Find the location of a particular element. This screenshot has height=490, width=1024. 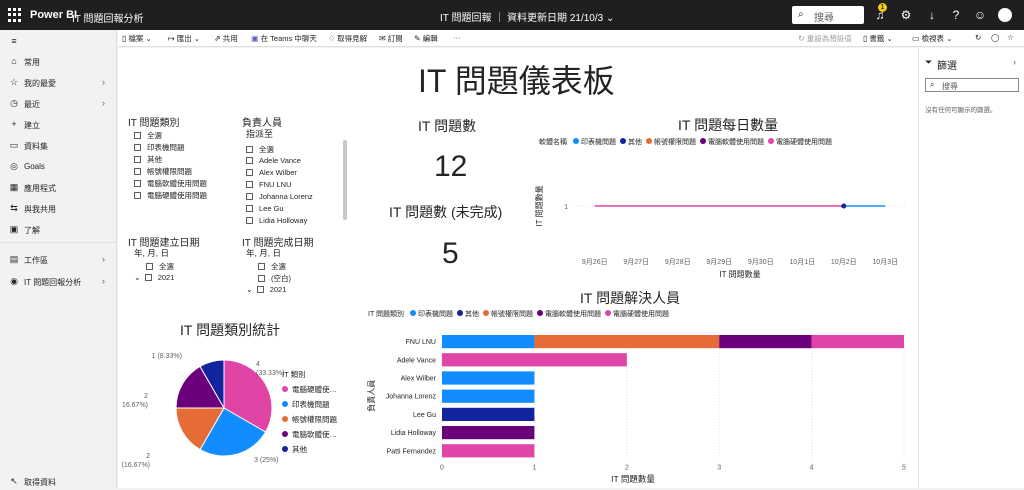

favorite-icon: ☆ is located at coordinates (1010, 37).